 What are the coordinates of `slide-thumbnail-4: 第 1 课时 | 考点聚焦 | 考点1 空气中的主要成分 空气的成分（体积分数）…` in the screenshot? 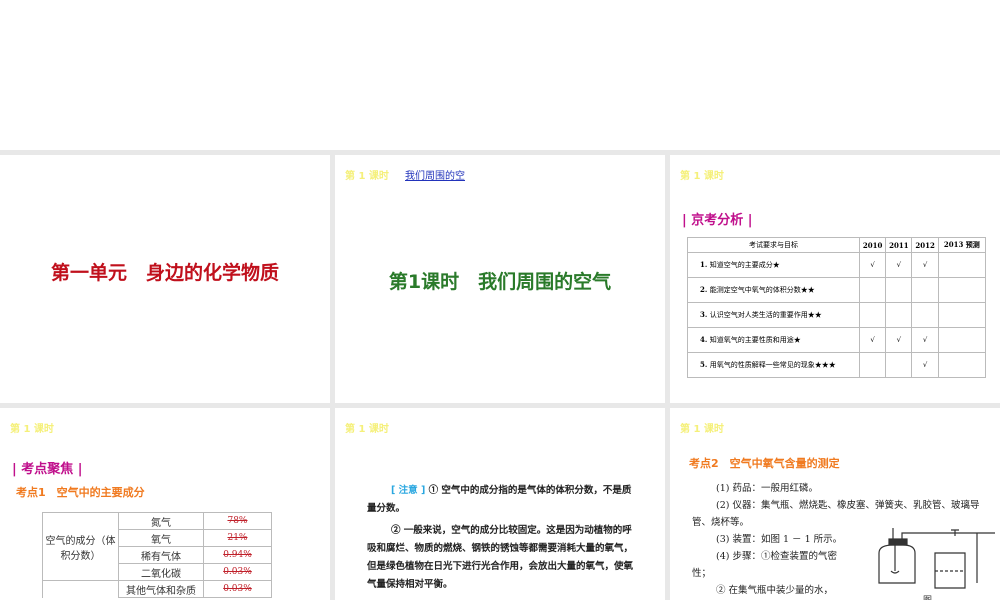 It's located at (165, 504).